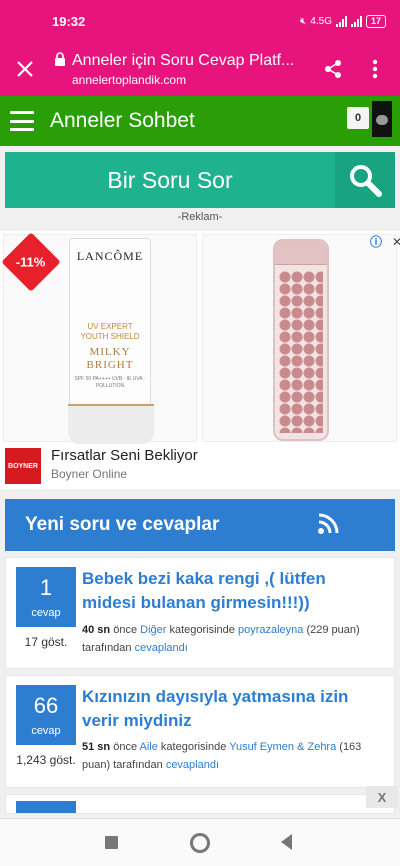  What do you see at coordinates (375, 69) in the screenshot?
I see `more-vert-icon` at bounding box center [375, 69].